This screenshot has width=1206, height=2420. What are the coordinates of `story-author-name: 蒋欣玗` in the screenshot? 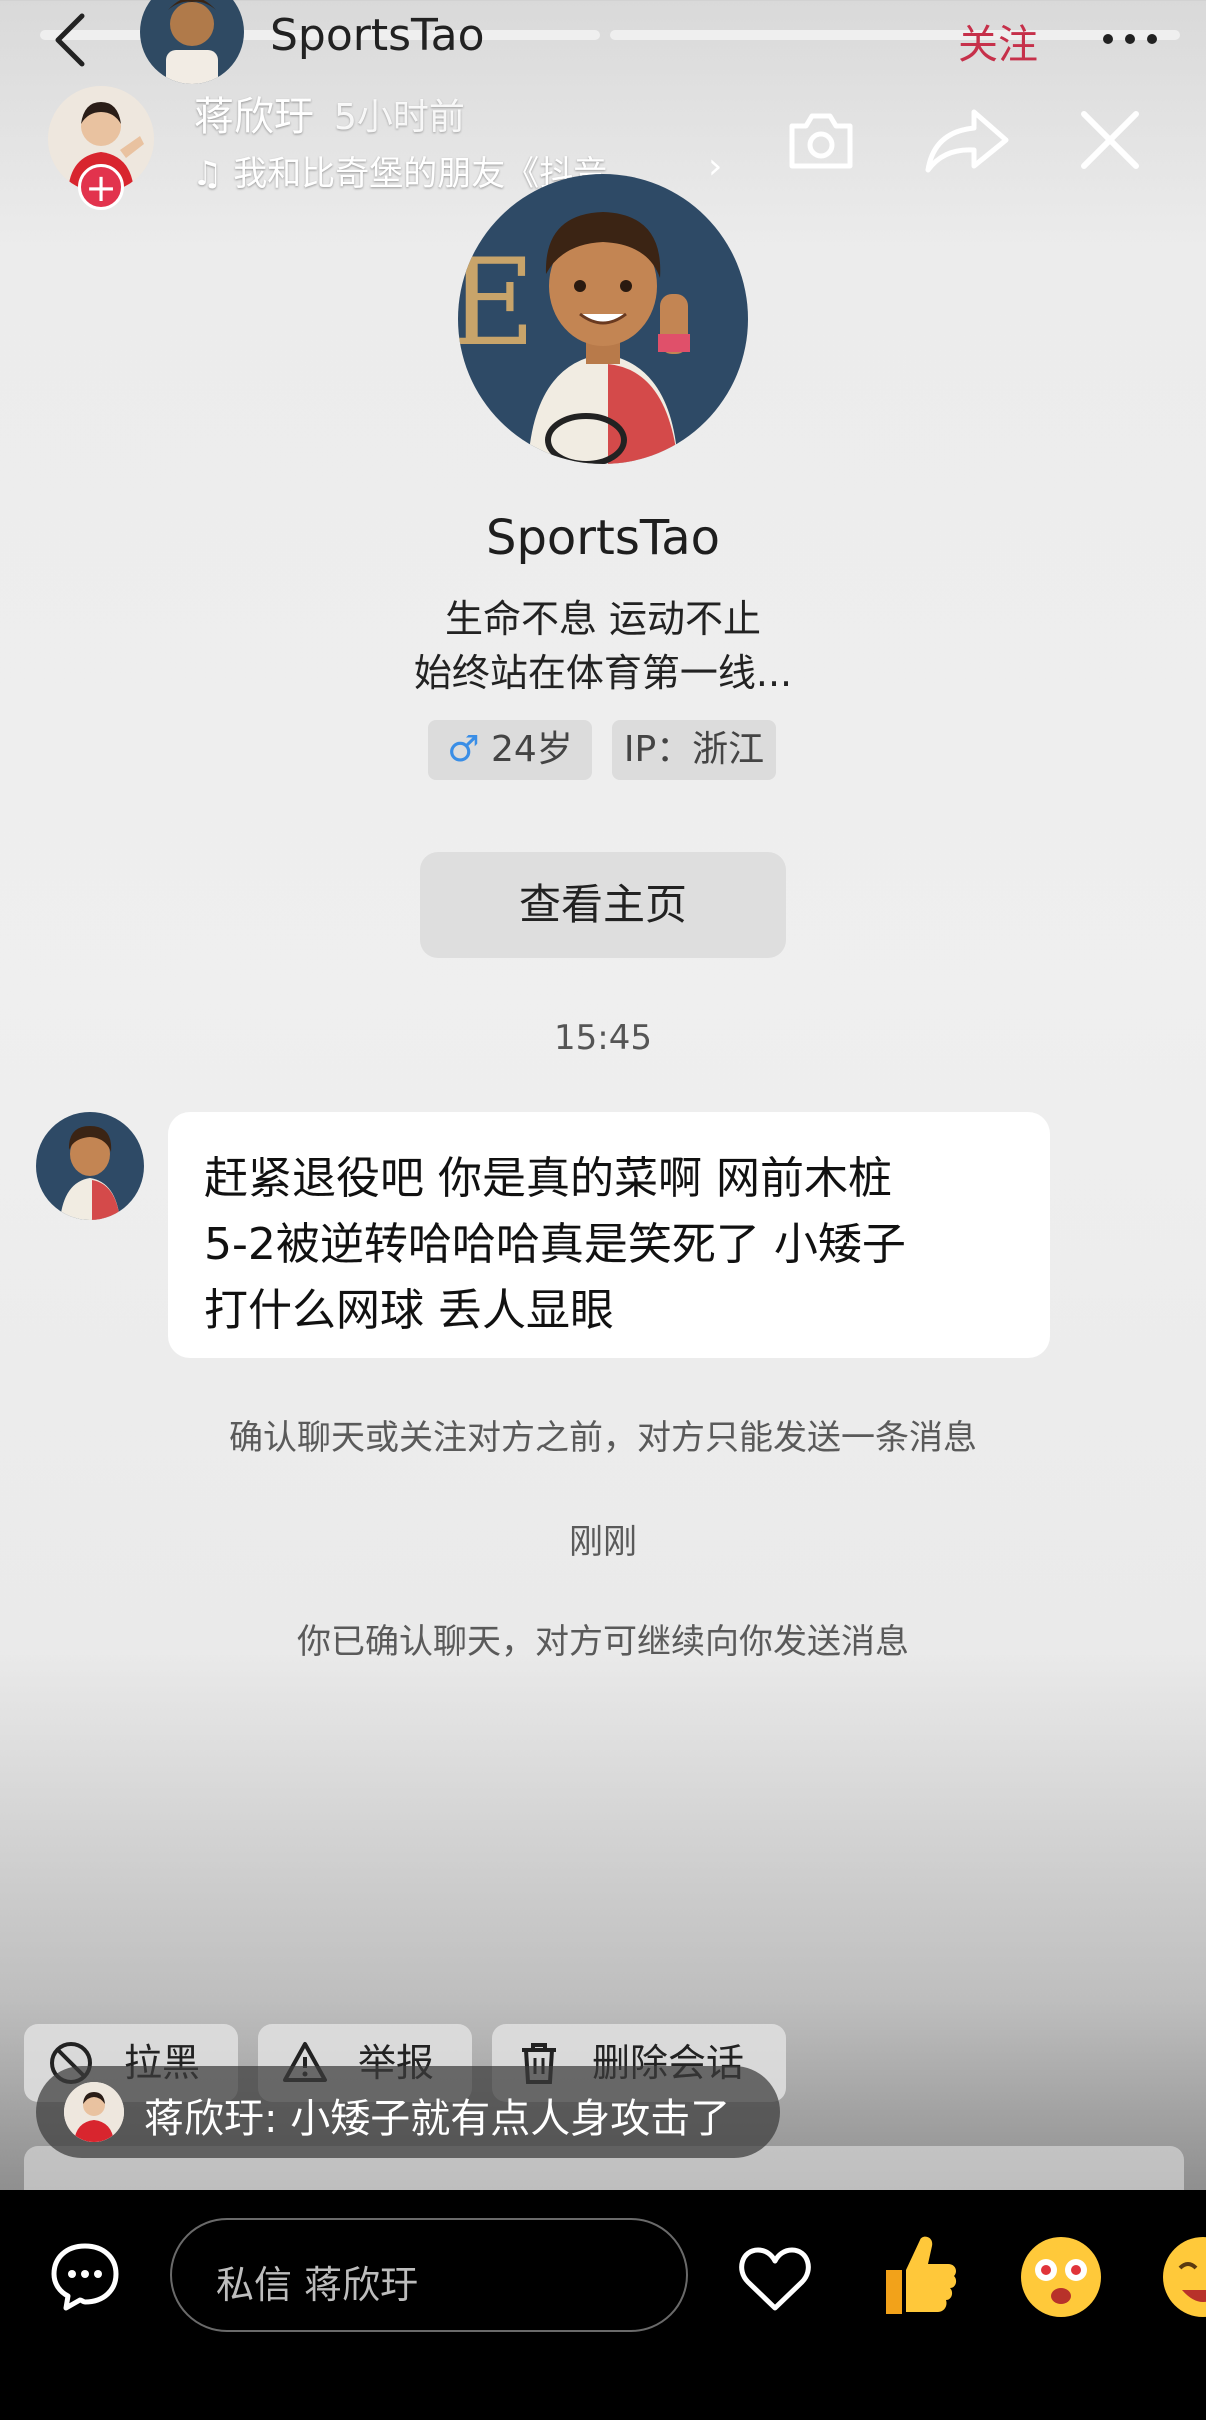 It's located at (254, 113).